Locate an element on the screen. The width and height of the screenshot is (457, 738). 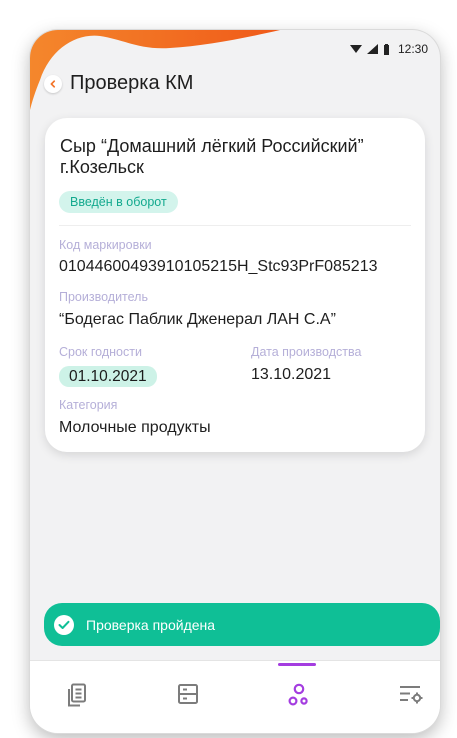
production-date-value: 13.10.2021 is located at coordinates (291, 374).